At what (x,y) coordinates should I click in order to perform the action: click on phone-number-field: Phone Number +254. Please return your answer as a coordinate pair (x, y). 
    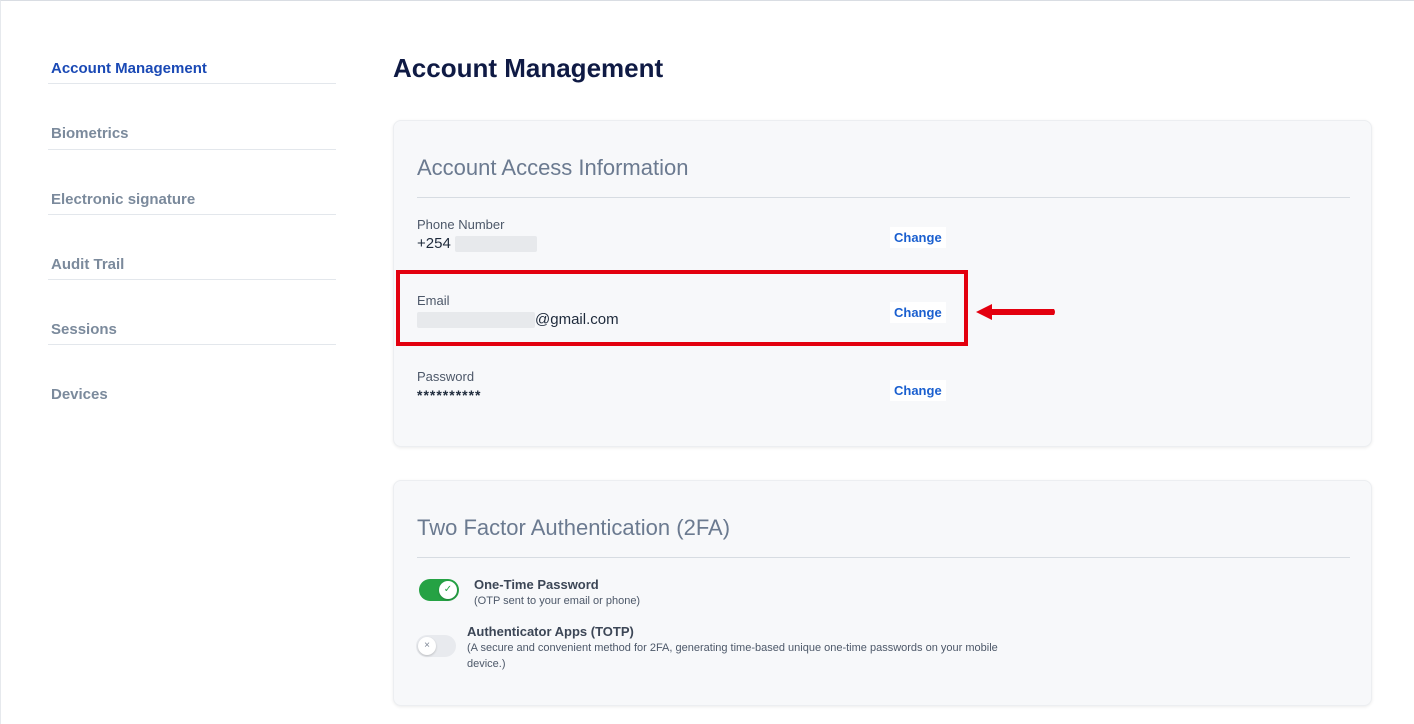
    Looking at the image, I should click on (682, 239).